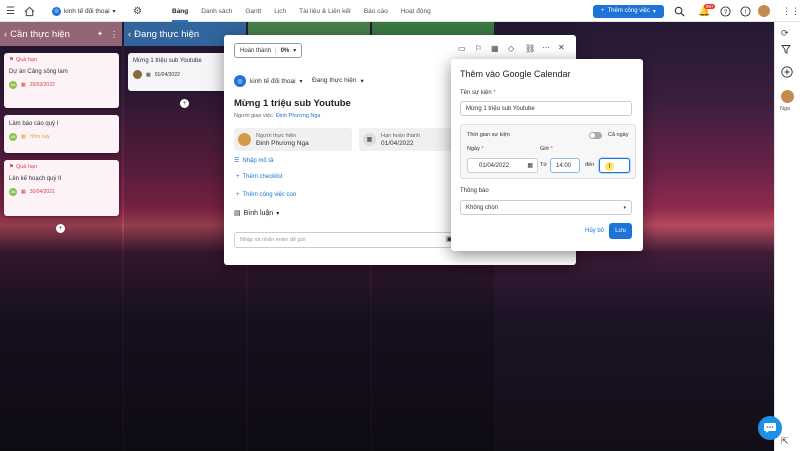 The height and width of the screenshot is (451, 800). Describe the element at coordinates (61, 134) in the screenshot. I see `task-card: Làm báo cáo quý I AN ▦ Hôm nay` at that location.